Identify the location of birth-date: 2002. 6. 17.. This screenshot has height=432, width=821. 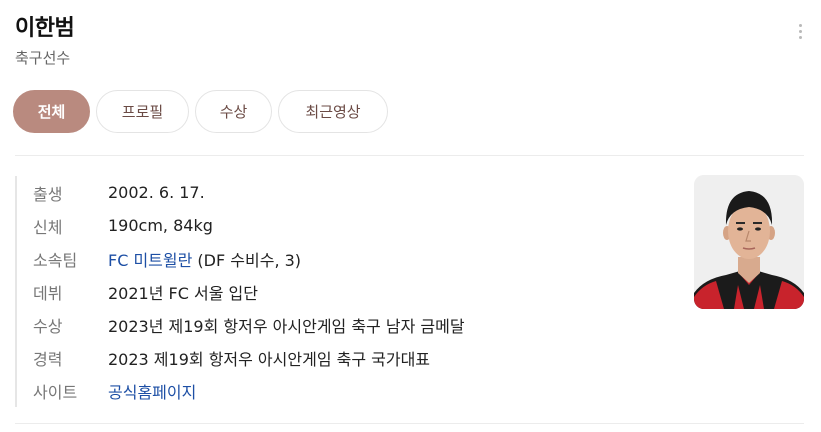
(156, 192).